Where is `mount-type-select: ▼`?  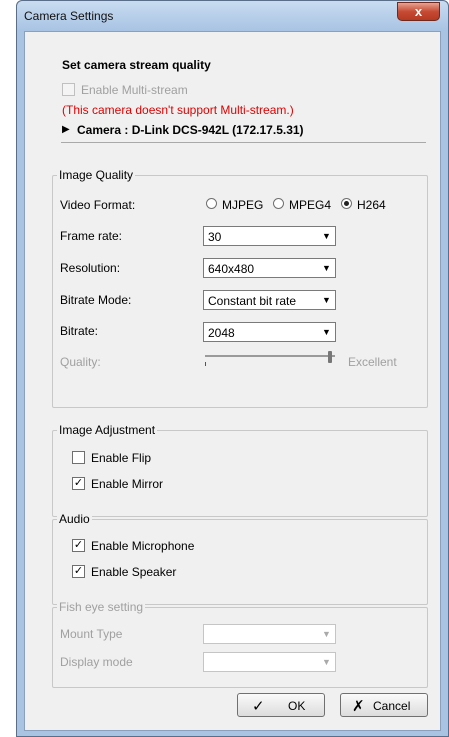 mount-type-select: ▼ is located at coordinates (269, 634).